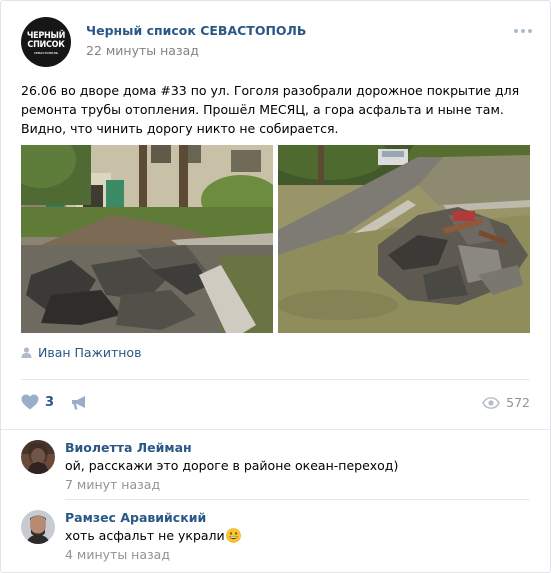  I want to click on logo-text-line2: СПИСОК, so click(46, 44).